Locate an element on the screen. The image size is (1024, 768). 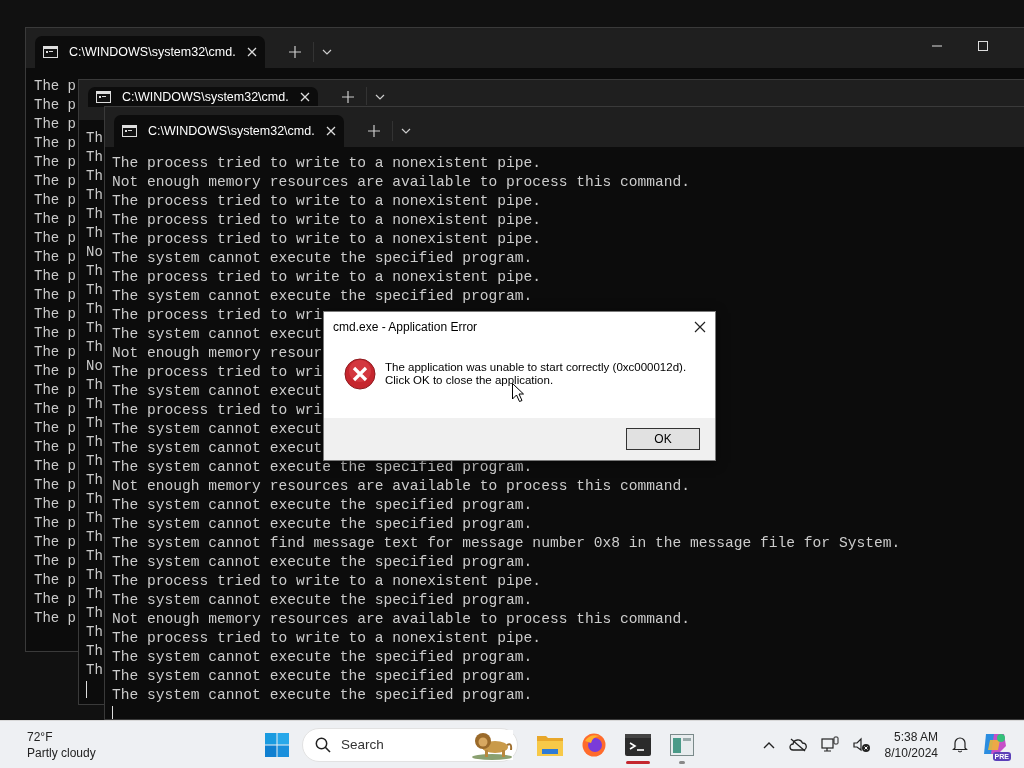
window-icon is located at coordinates (682, 744).